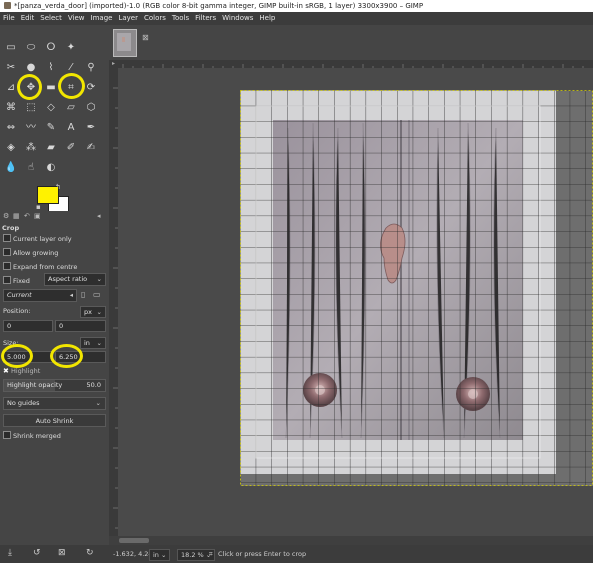 The width and height of the screenshot is (593, 563). I want to click on auto-shrink-button: Auto Shrink, so click(54, 420).